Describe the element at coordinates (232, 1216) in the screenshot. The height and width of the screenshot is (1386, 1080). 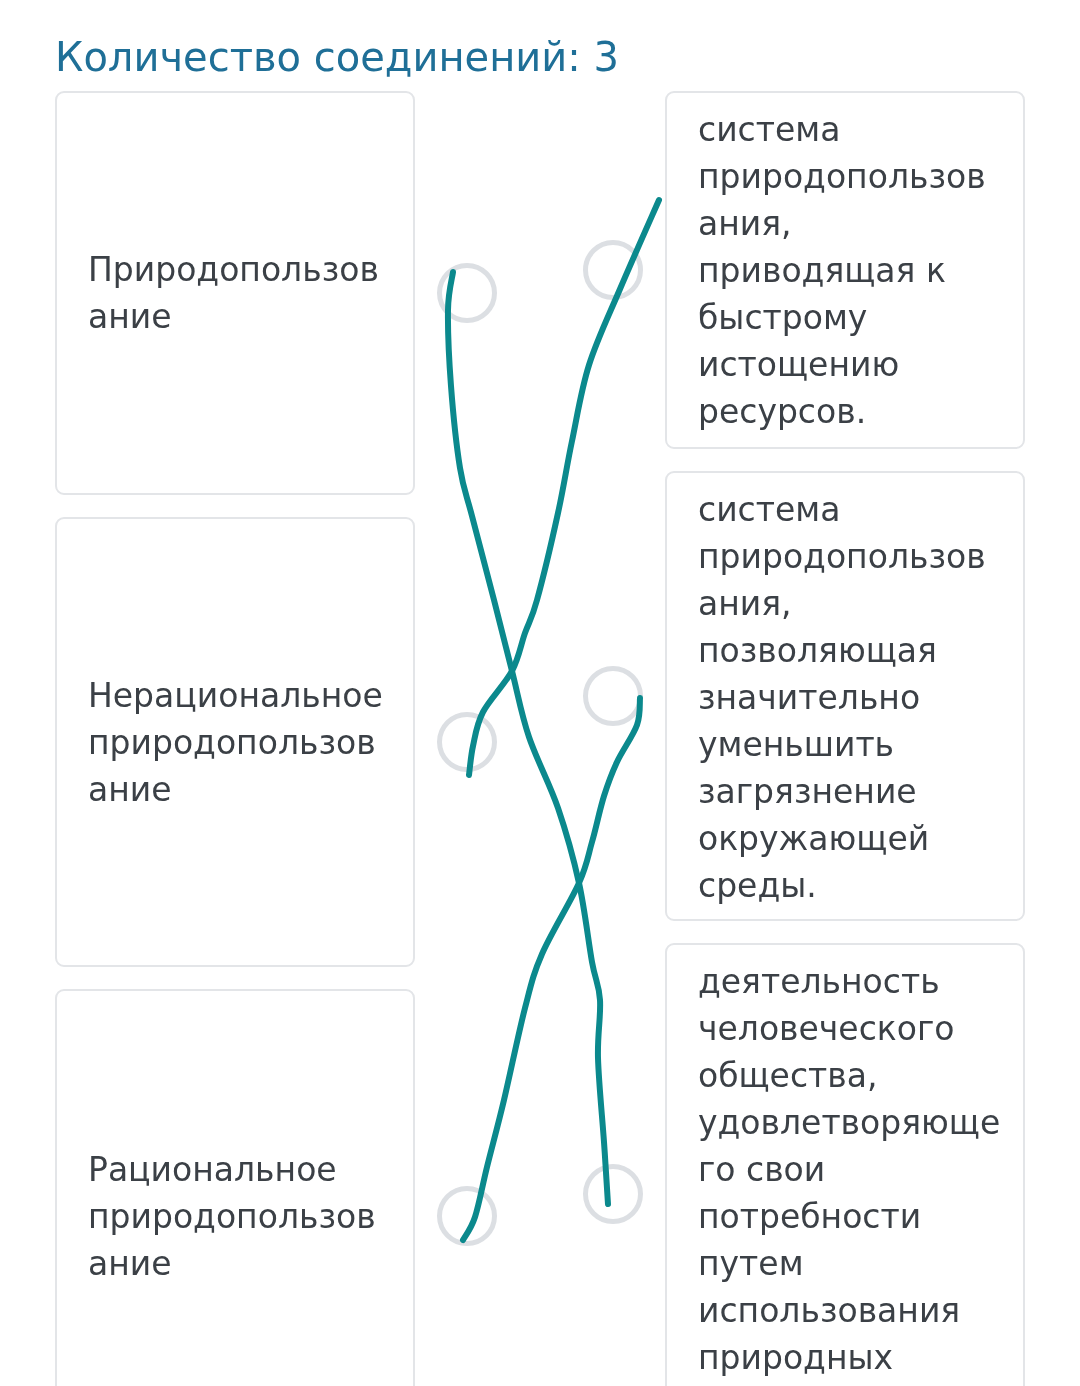
I see `term-text: Рациональное природопользование` at that location.